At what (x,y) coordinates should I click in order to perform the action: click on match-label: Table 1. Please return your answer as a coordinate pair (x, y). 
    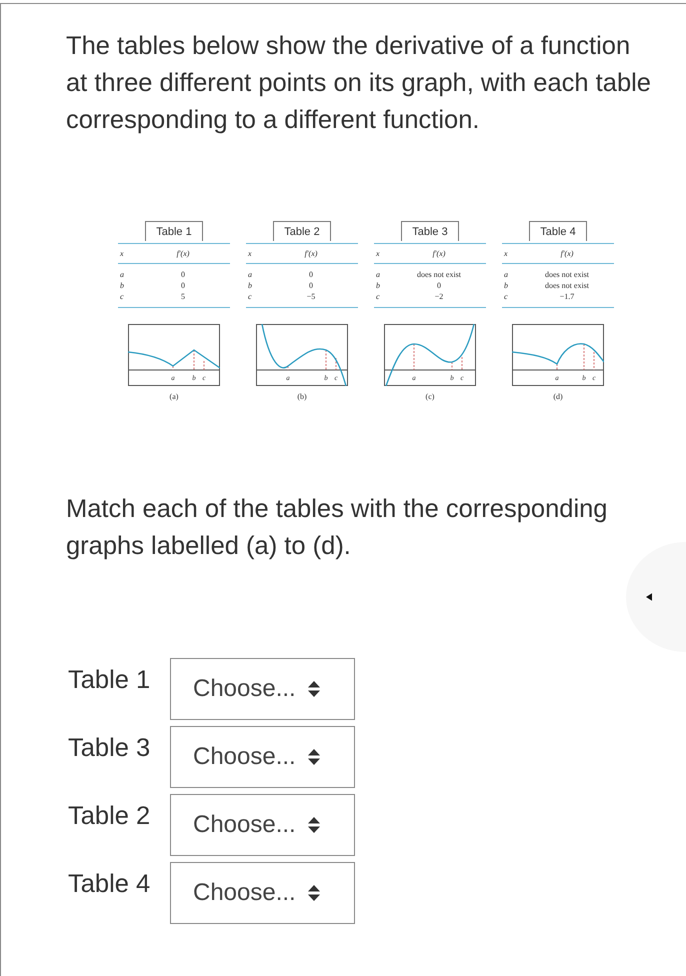
    Looking at the image, I should click on (110, 680).